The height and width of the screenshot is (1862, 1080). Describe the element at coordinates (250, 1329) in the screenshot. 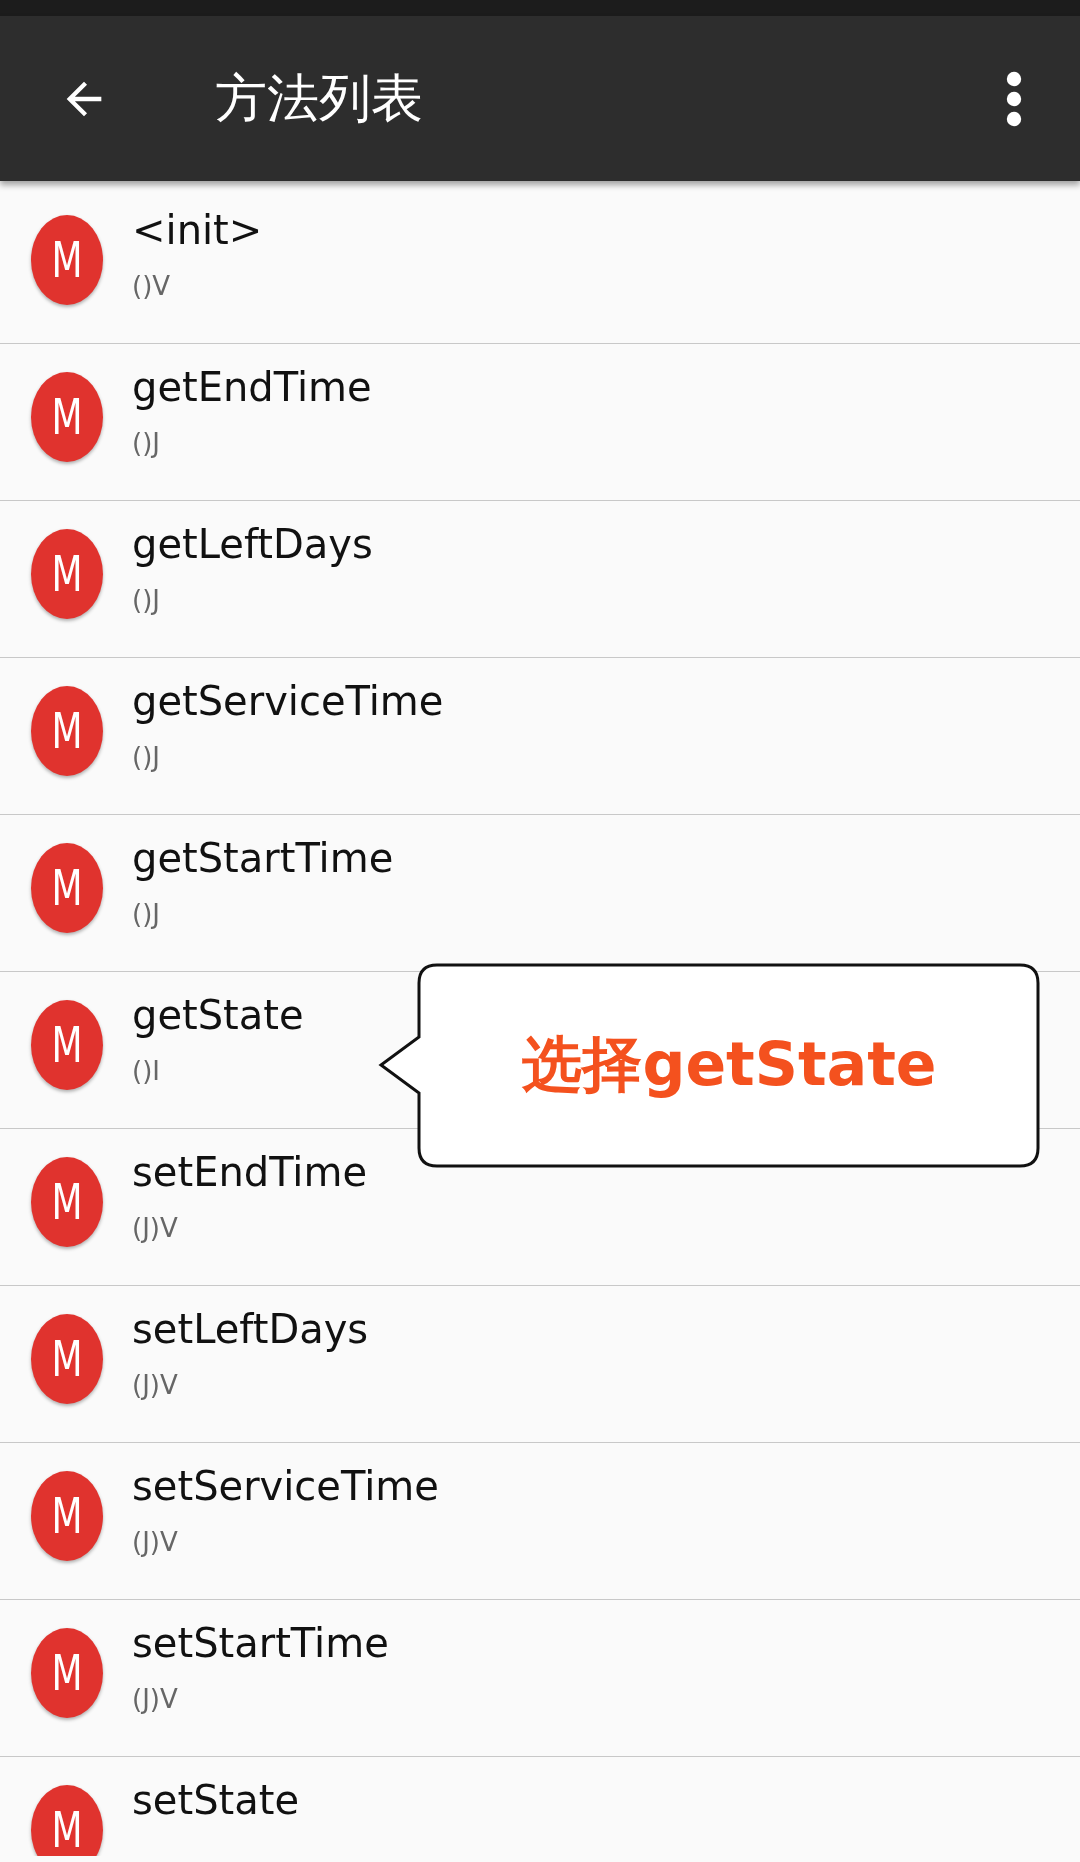

I see `method-name: setLeftDays` at that location.